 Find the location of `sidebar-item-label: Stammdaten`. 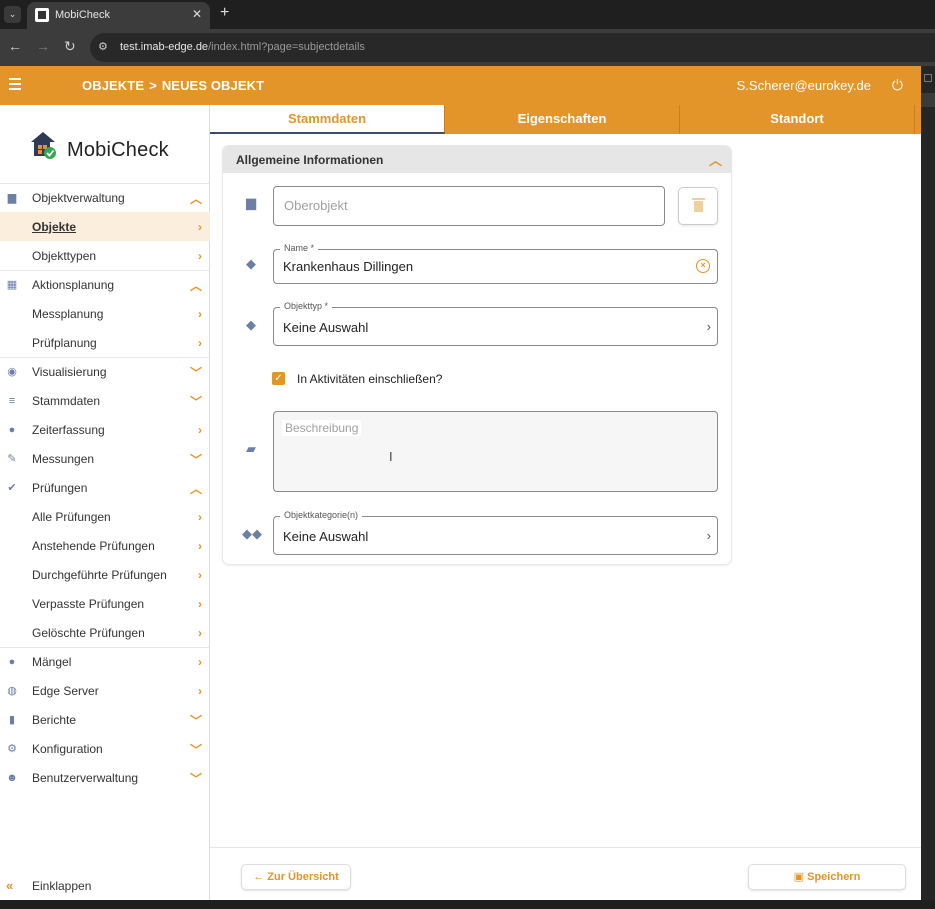

sidebar-item-label: Stammdaten is located at coordinates (66, 401).